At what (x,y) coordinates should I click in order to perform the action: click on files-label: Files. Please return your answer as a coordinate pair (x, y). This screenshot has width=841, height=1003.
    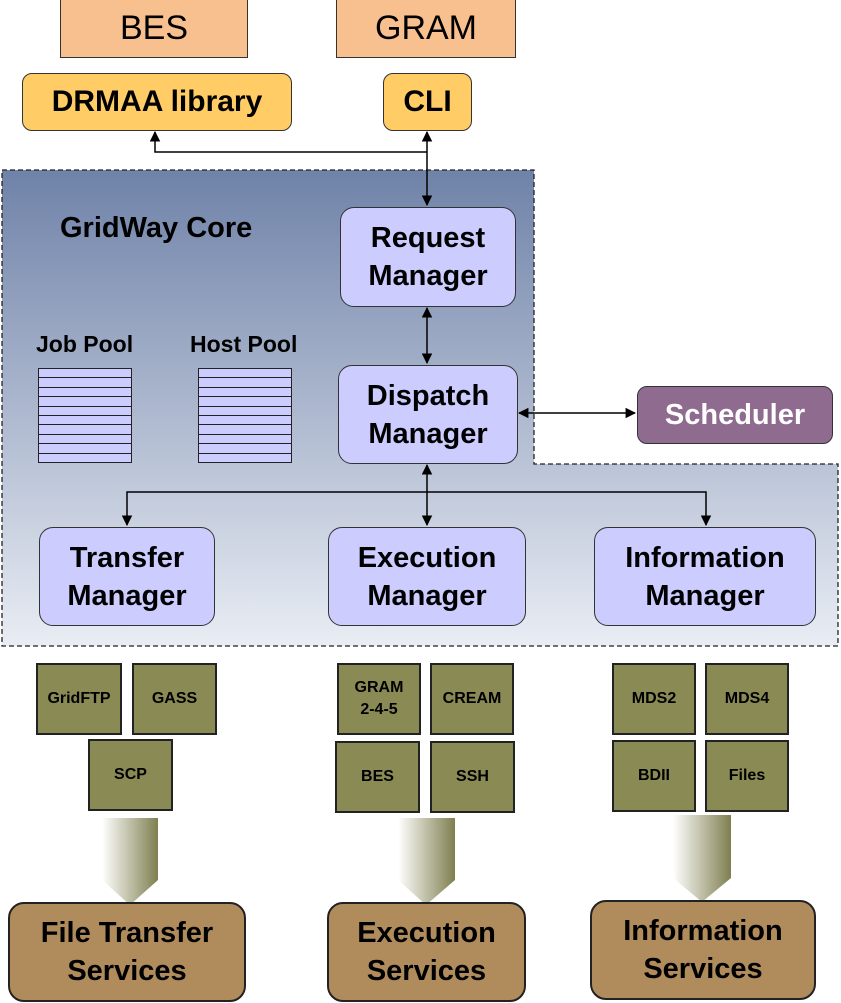
    Looking at the image, I should click on (747, 775).